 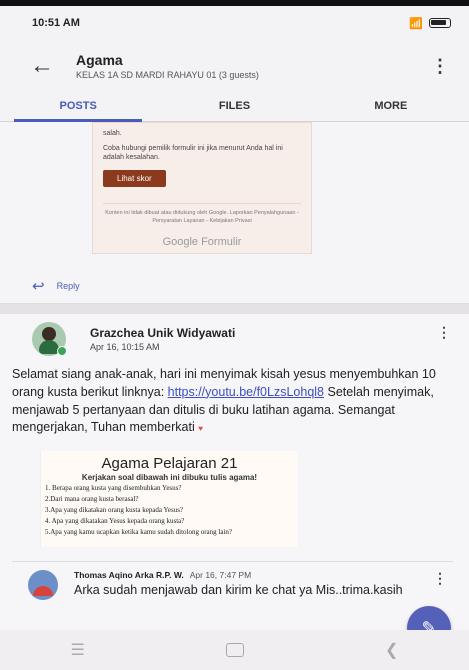 I want to click on heart-icon: ♥, so click(x=200, y=429).